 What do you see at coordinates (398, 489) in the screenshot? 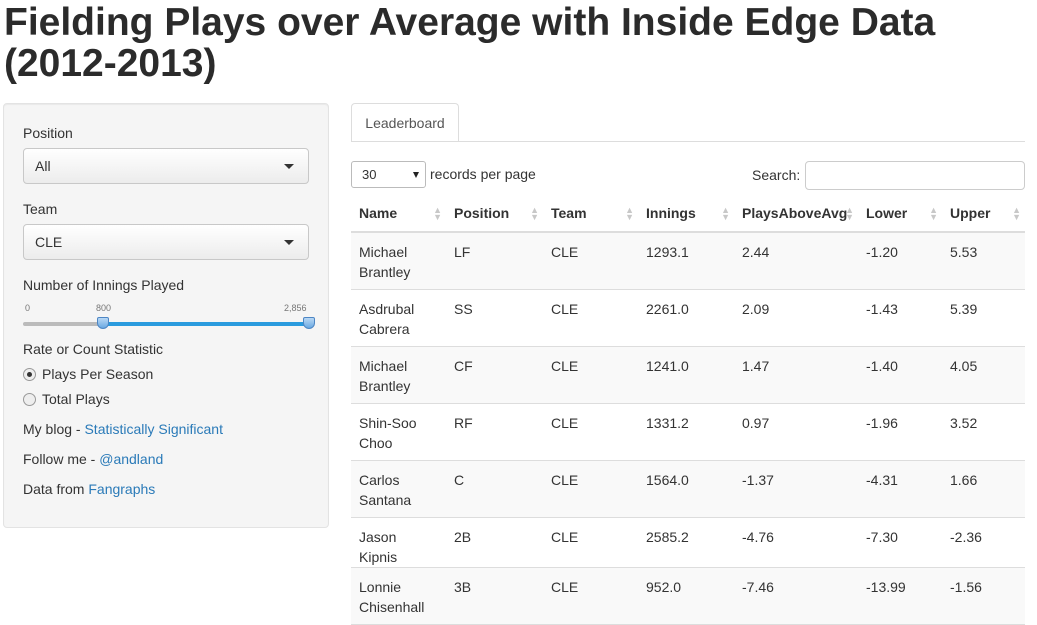
I see `table-cell-name: Carlos Santana` at bounding box center [398, 489].